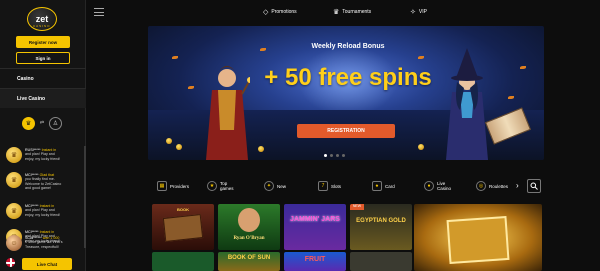  Describe the element at coordinates (381, 221) in the screenshot. I see `game-title: EGYPTIAN GOLD` at that location.